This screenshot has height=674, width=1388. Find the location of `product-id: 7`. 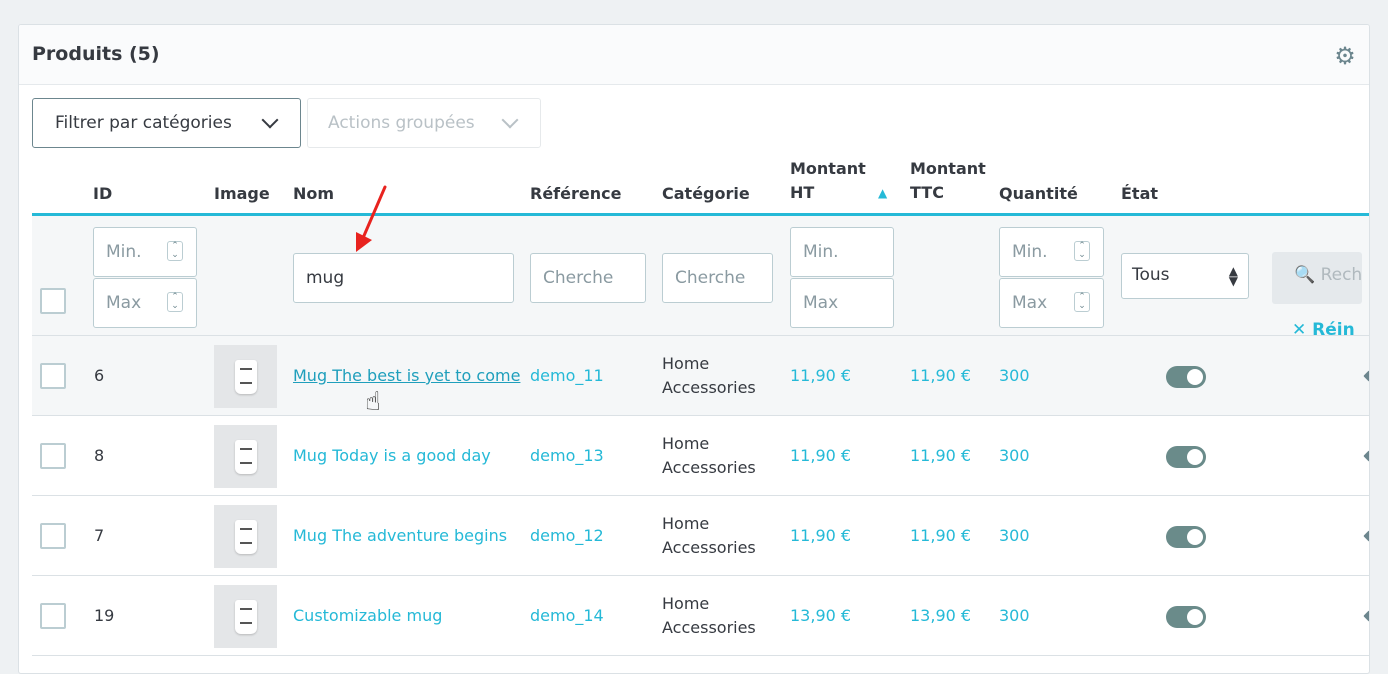

product-id: 7 is located at coordinates (99, 535).